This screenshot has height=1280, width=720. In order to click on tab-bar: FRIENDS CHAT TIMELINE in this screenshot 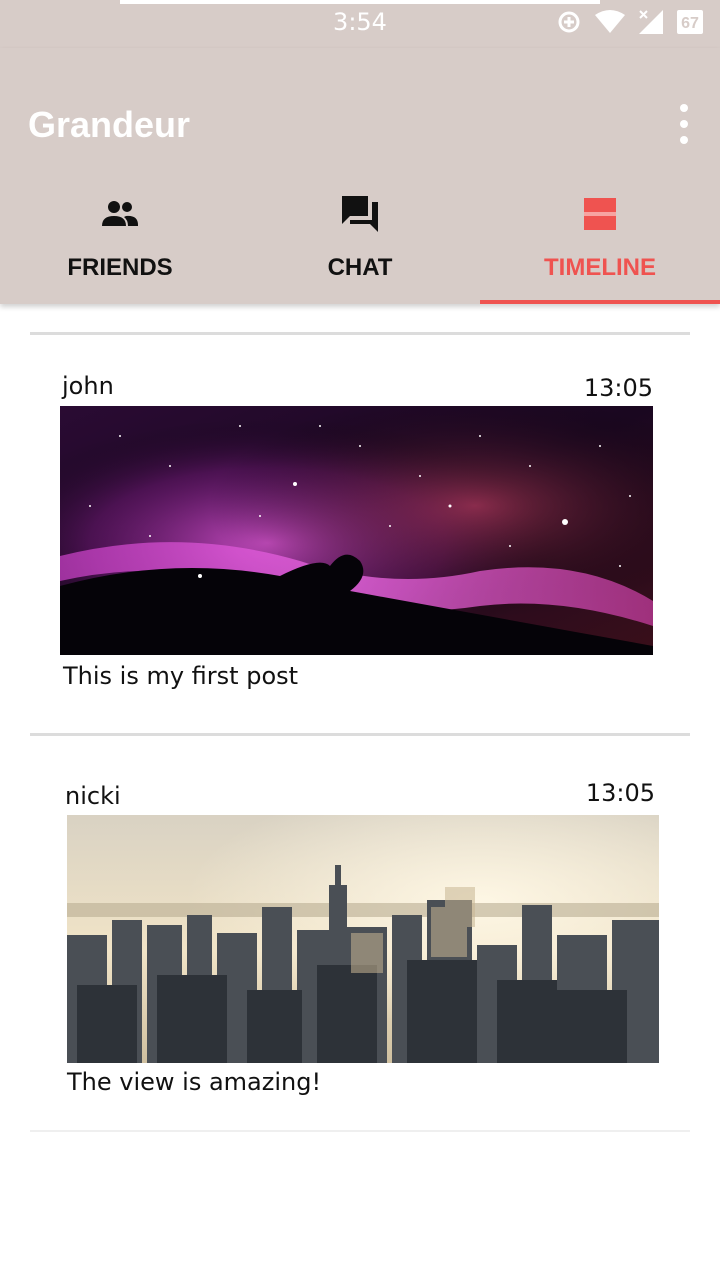, I will do `click(360, 246)`.